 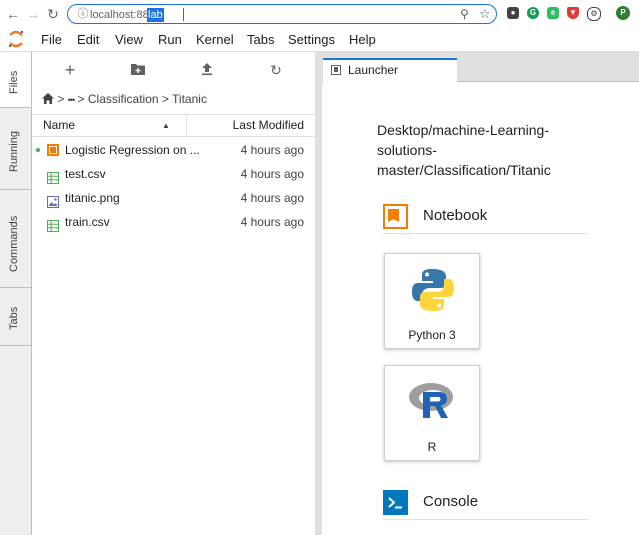 I want to click on sidebar-tab-running: Running, so click(x=15, y=149).